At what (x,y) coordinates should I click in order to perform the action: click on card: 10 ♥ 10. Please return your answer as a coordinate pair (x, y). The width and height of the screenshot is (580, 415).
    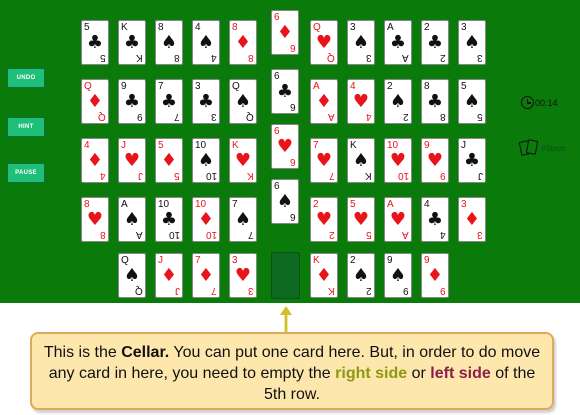
    Looking at the image, I should click on (398, 160).